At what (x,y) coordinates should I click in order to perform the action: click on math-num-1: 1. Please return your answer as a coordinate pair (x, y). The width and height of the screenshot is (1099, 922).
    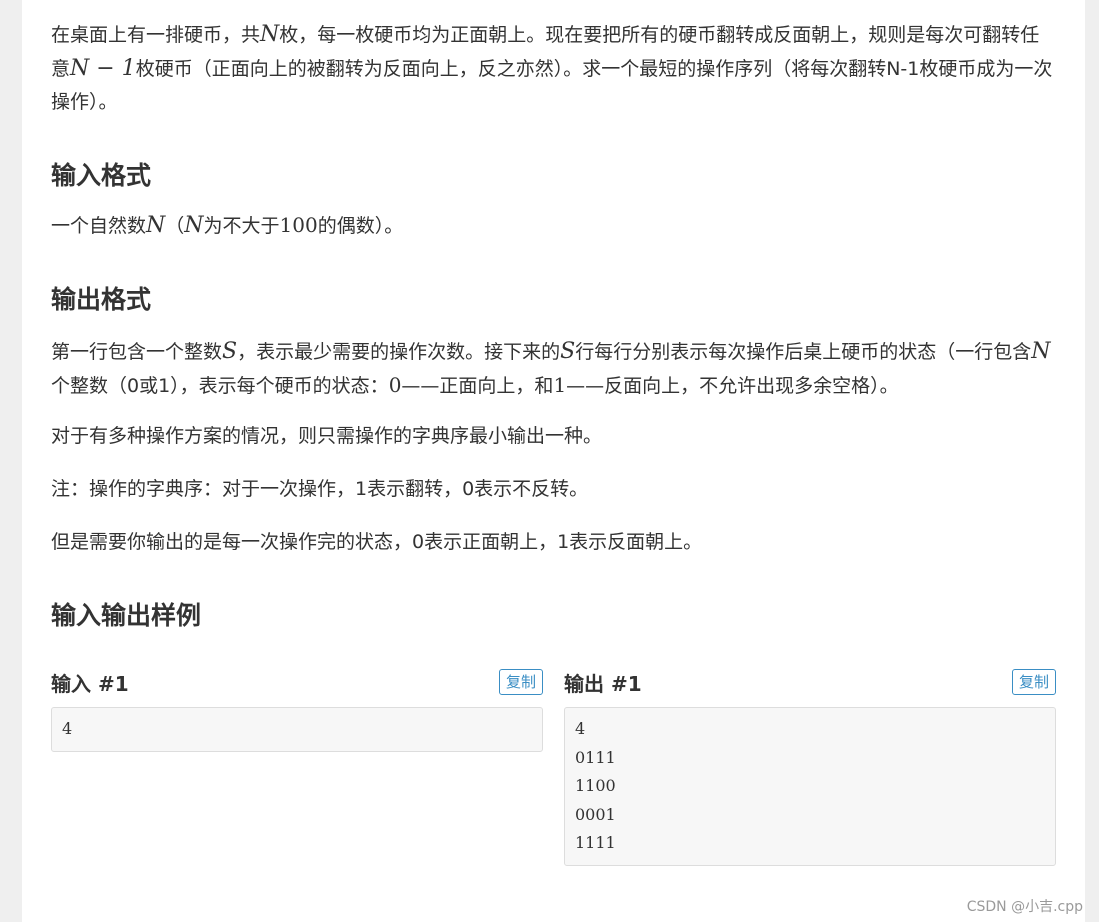
    Looking at the image, I should click on (560, 385).